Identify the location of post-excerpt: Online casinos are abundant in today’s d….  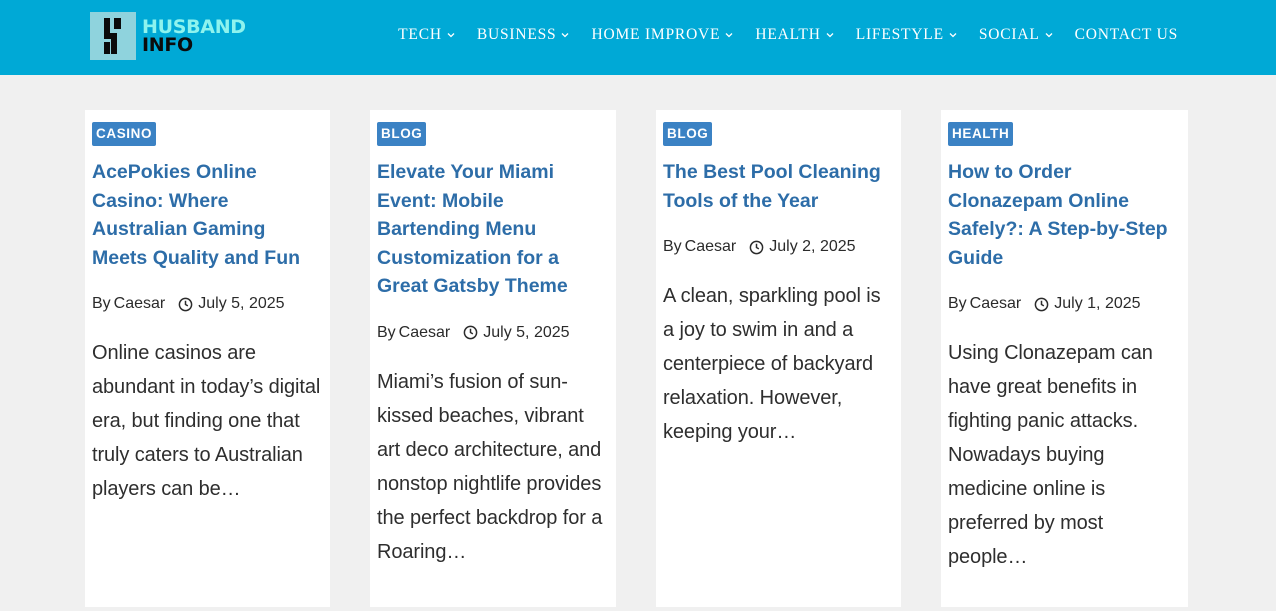
(206, 421).